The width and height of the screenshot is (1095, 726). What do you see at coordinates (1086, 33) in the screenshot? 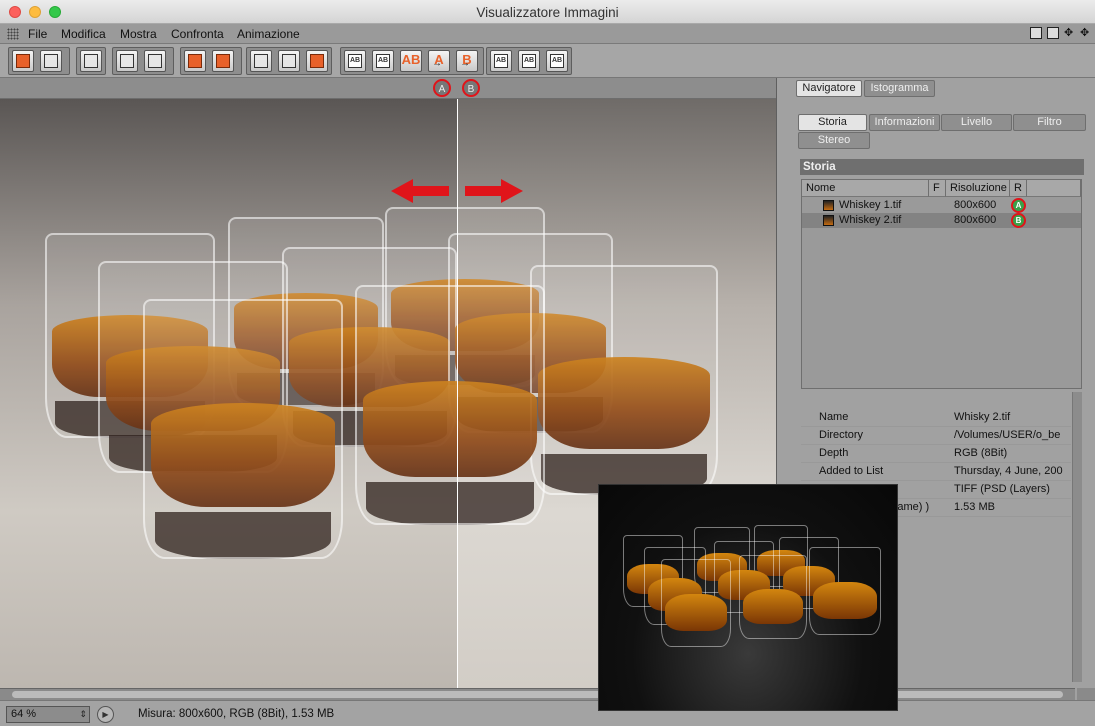
I see `resize-icon: ✥` at bounding box center [1086, 33].